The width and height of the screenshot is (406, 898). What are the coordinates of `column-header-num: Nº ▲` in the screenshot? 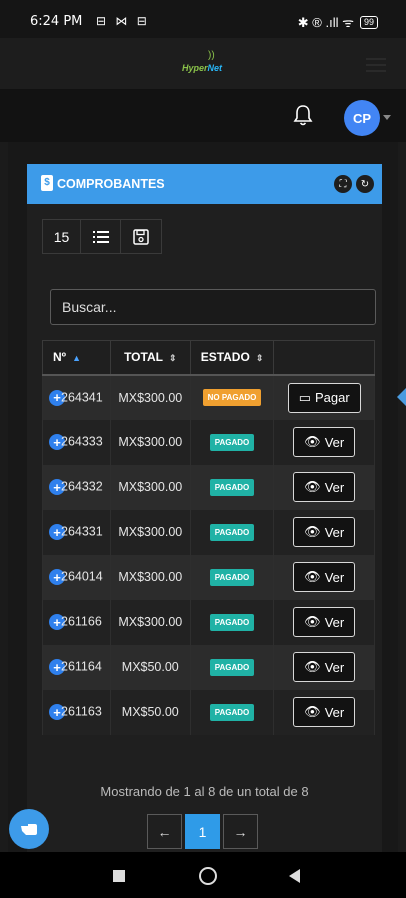 It's located at (76, 358).